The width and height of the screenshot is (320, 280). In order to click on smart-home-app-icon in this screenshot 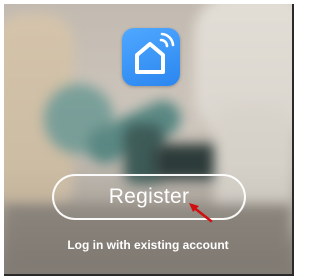, I will do `click(151, 57)`.